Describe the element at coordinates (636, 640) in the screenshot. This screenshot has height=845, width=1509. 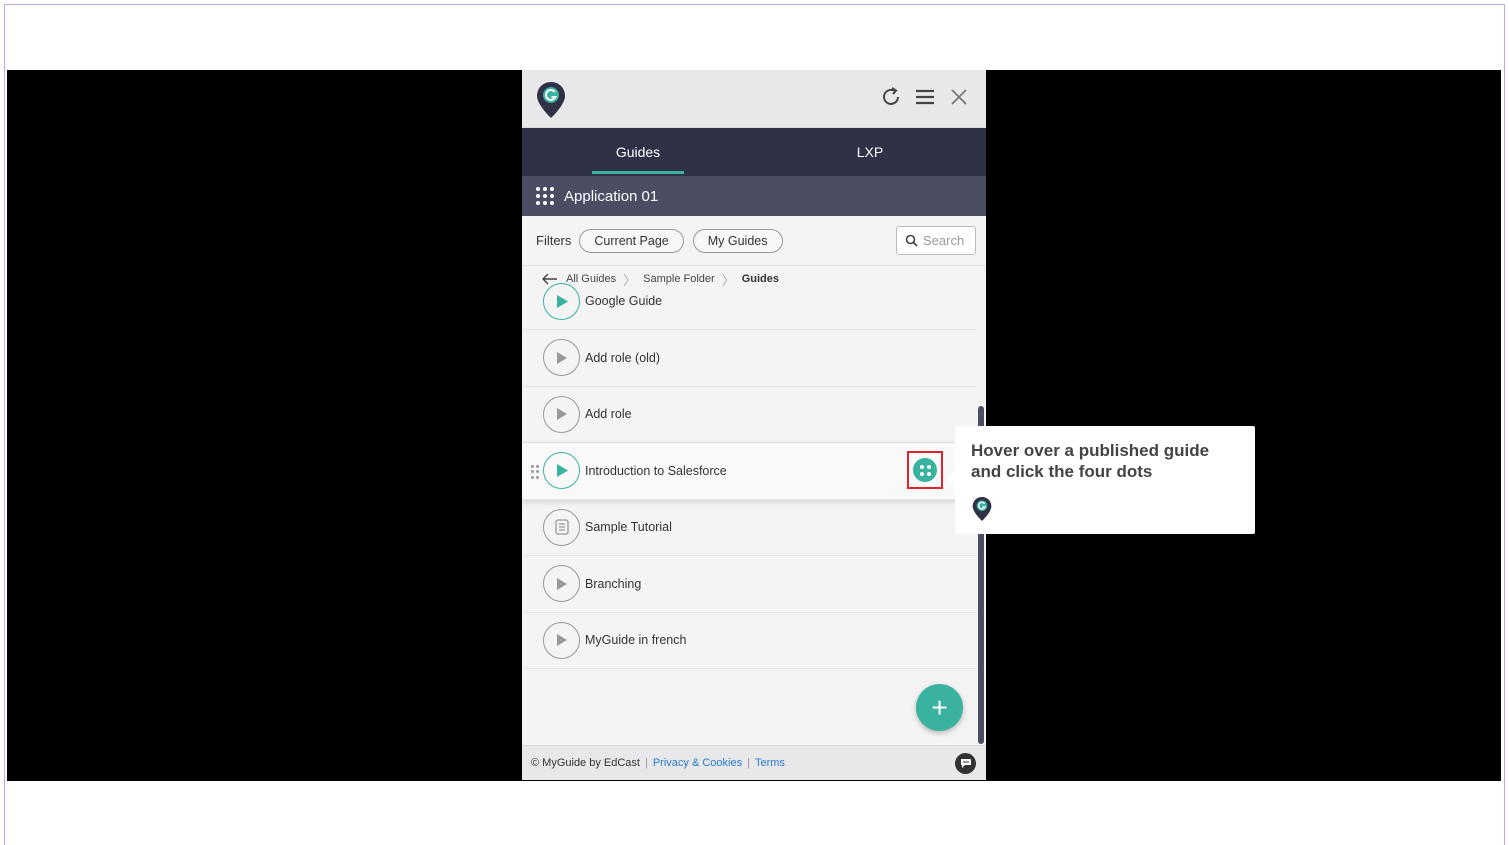
I see `guide-title: MyGuide in french` at that location.